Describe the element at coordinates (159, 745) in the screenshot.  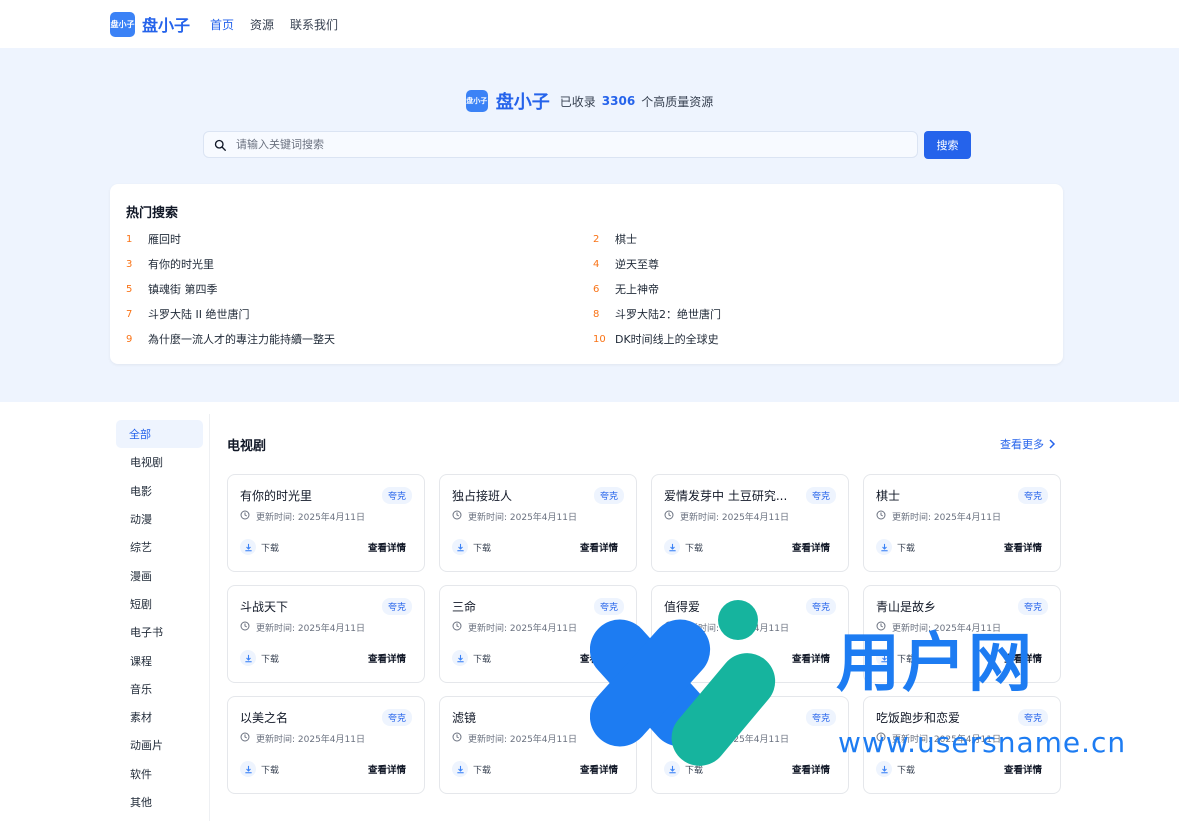
I see `sidebar-category-item: 动画片` at that location.